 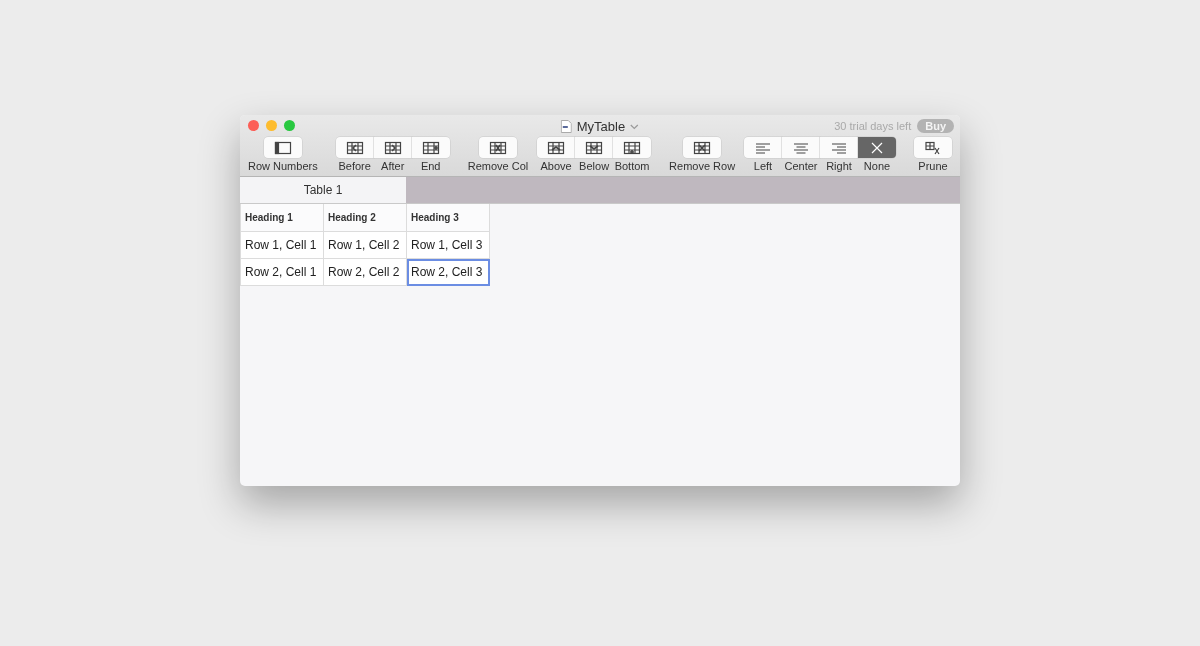 I want to click on toolbar-label: After, so click(x=393, y=166).